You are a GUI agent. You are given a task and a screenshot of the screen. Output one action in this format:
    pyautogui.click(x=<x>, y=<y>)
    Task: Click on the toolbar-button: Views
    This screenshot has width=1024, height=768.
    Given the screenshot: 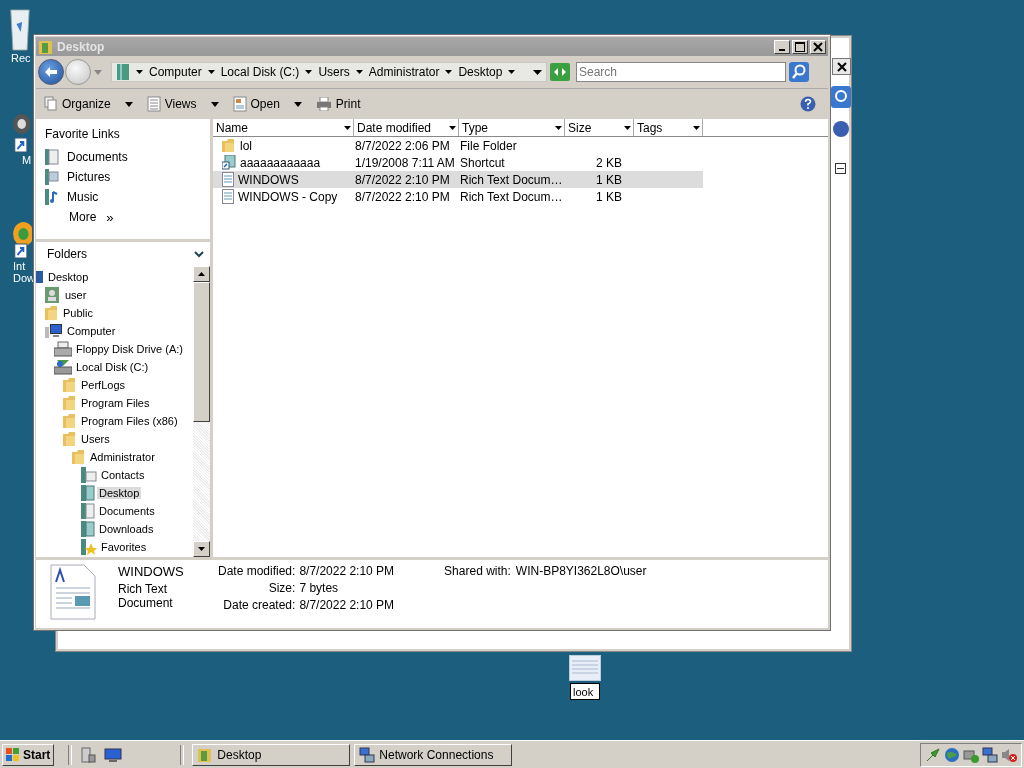 What is the action you would take?
    pyautogui.click(x=184, y=104)
    